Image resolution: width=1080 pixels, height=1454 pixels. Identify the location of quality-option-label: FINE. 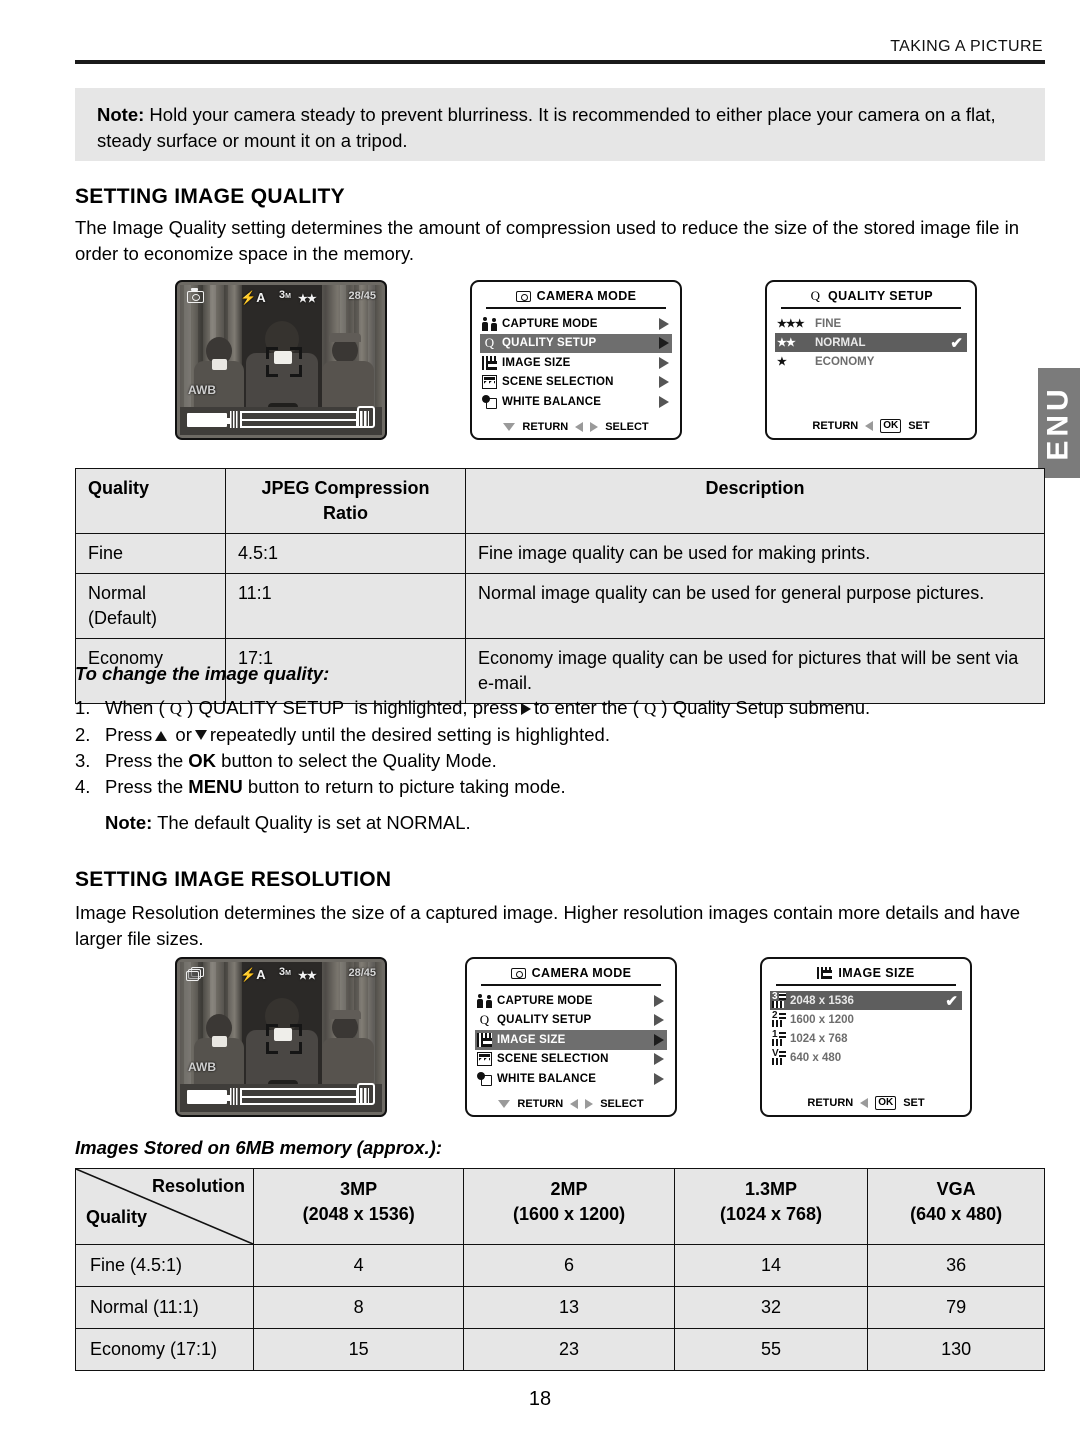
(828, 323).